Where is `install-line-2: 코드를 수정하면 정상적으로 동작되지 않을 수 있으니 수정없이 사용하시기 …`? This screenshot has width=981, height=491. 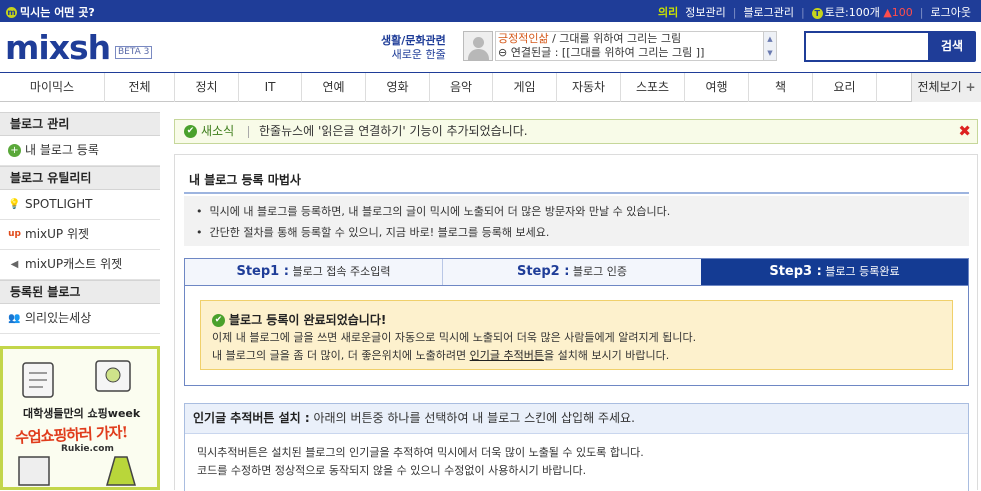
install-line-2: 코드를 수정하면 정상적으로 동작되지 않을 수 있으니 수정없이 사용하시기 … is located at coordinates (392, 470).